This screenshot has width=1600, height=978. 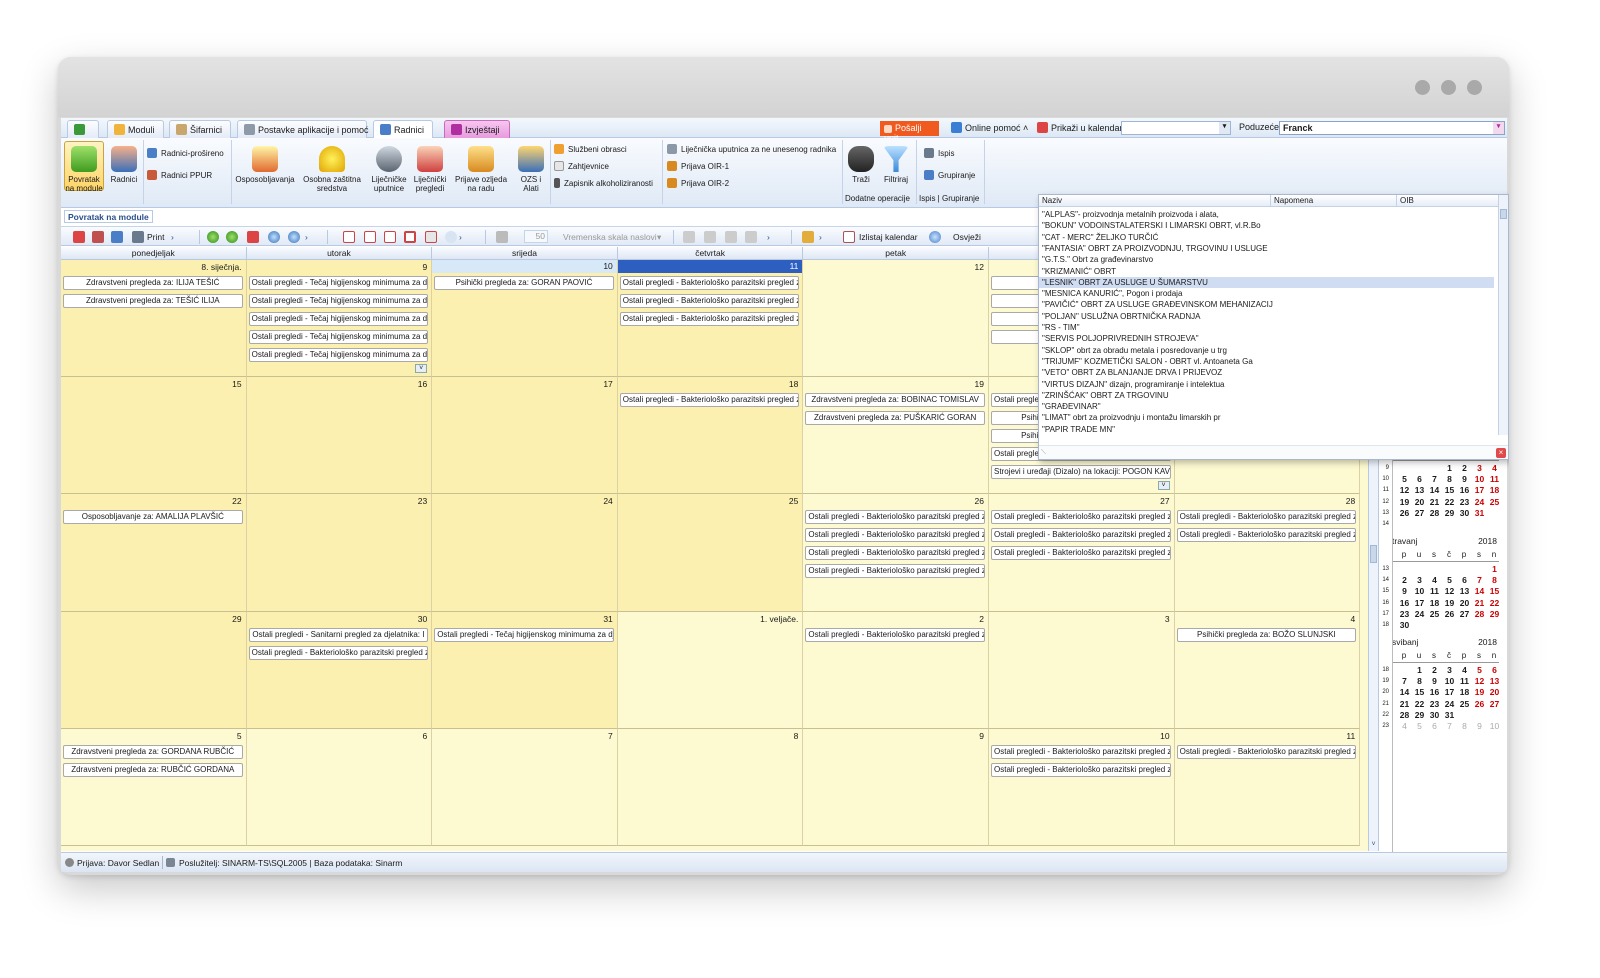 What do you see at coordinates (698, 166) in the screenshot?
I see `prijava-oir1-button: Prijava OIR-1` at bounding box center [698, 166].